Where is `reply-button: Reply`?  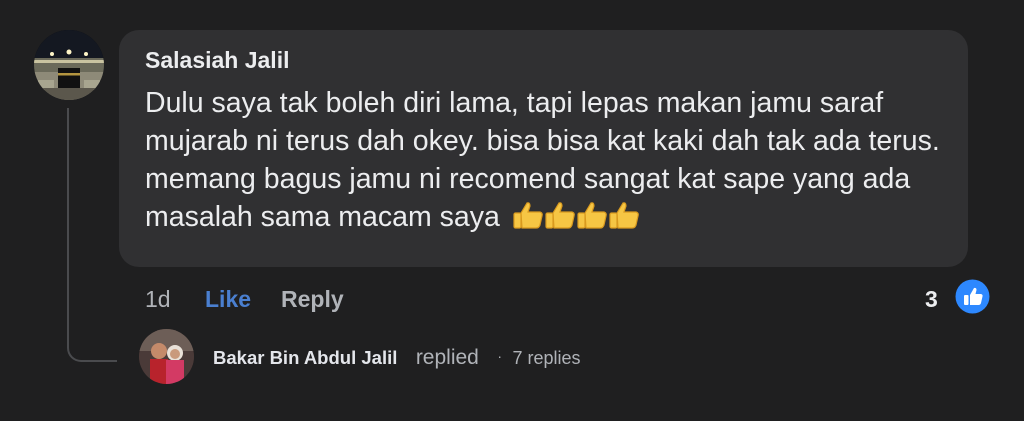
reply-button: Reply is located at coordinates (312, 299).